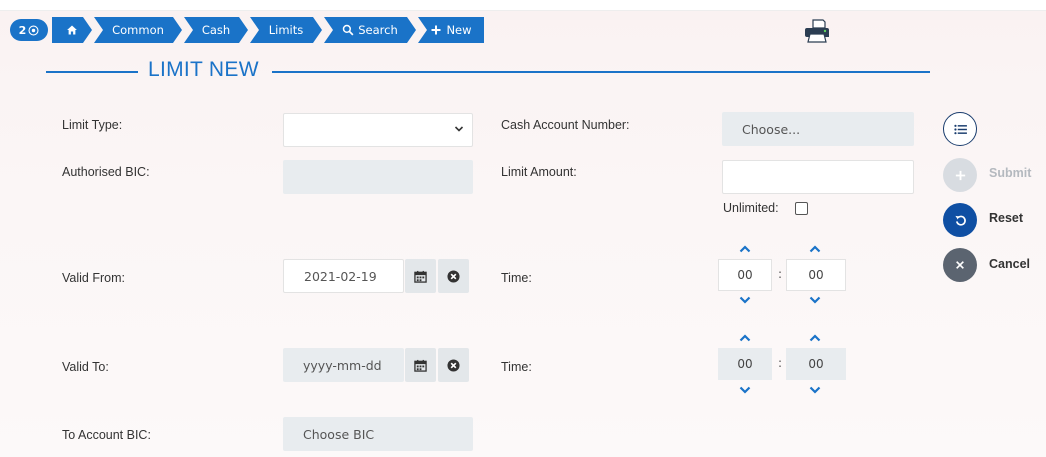 The image size is (1046, 457). I want to click on eye-icon, so click(33, 30).